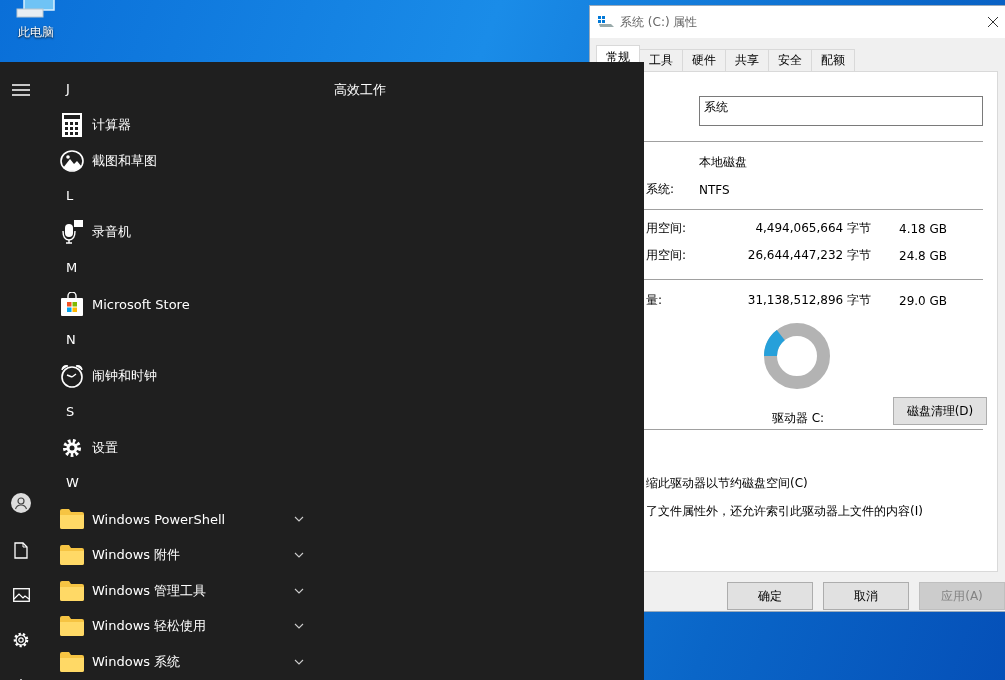 The image size is (1005, 680). What do you see at coordinates (185, 447) in the screenshot?
I see `app-item: 设置` at bounding box center [185, 447].